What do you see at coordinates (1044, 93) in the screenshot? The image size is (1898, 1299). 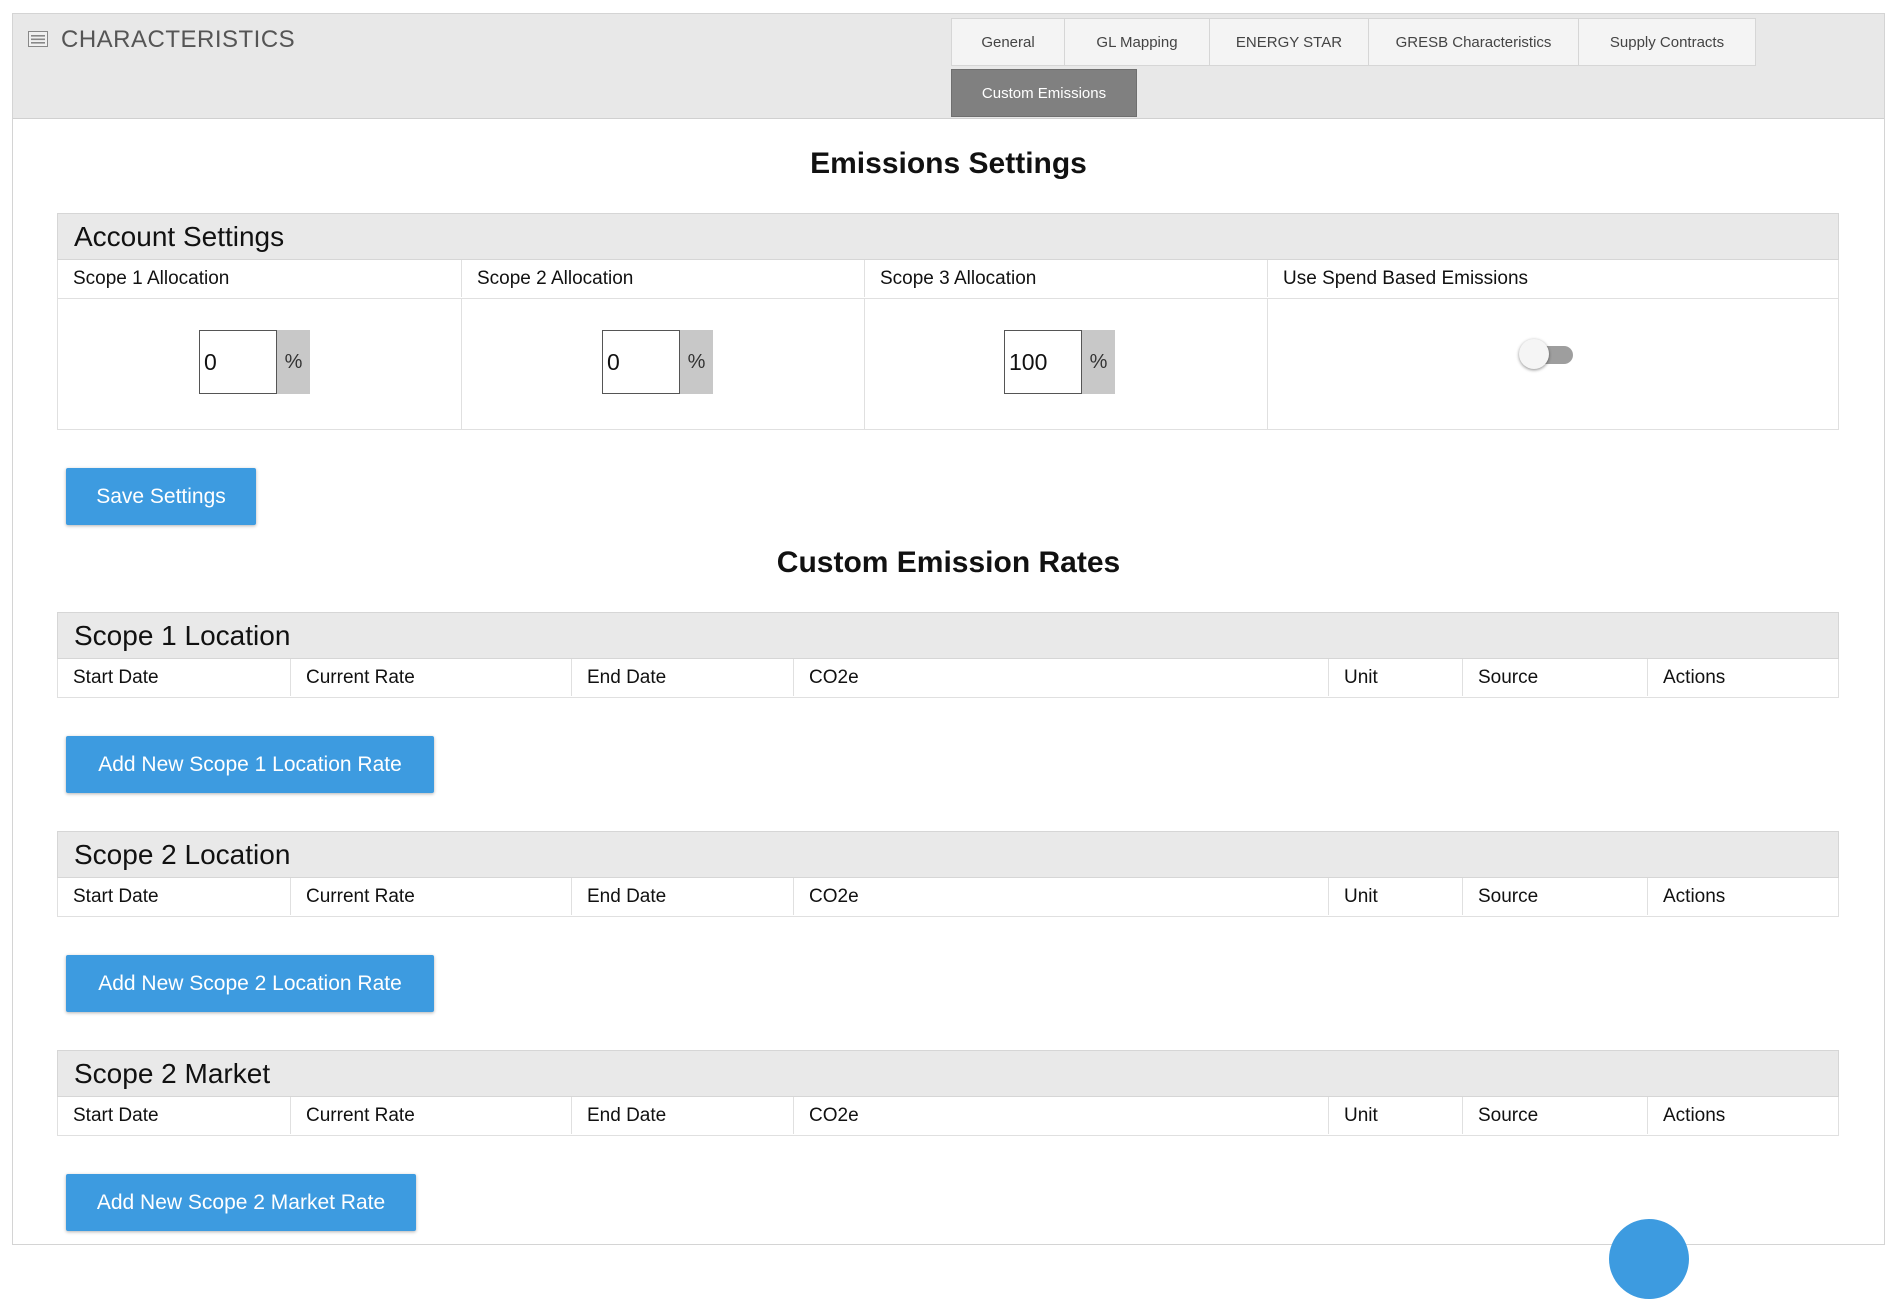 I see `tab-custom-emissions: Custom Emissions` at bounding box center [1044, 93].